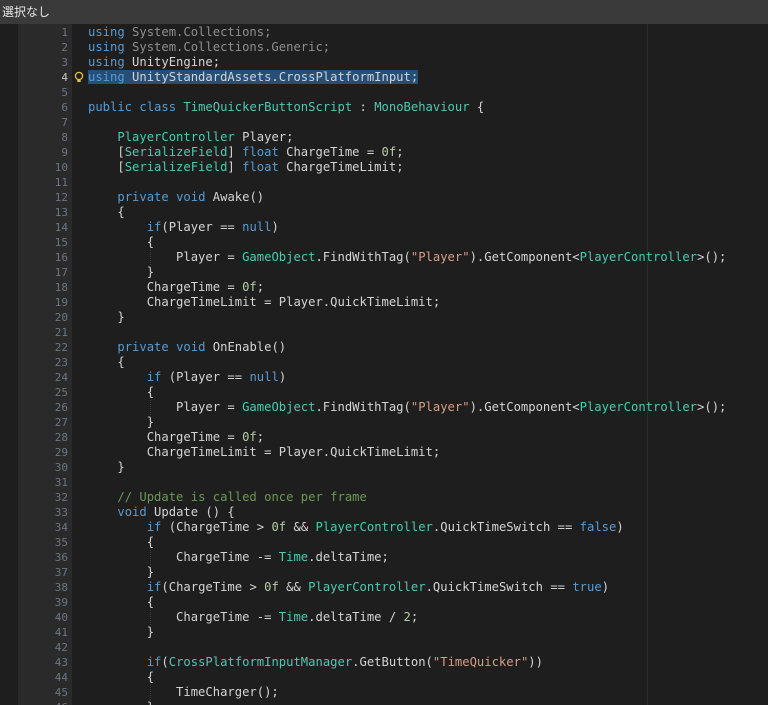 This screenshot has height=705, width=768. What do you see at coordinates (52, 242) in the screenshot?
I see `line-number: 15` at bounding box center [52, 242].